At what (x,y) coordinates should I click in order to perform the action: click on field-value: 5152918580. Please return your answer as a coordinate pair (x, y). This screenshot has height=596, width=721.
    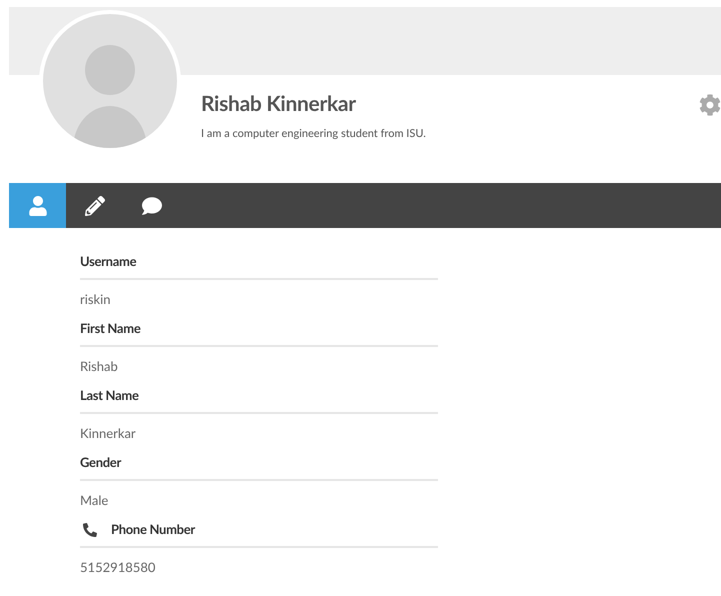
    Looking at the image, I should click on (118, 567).